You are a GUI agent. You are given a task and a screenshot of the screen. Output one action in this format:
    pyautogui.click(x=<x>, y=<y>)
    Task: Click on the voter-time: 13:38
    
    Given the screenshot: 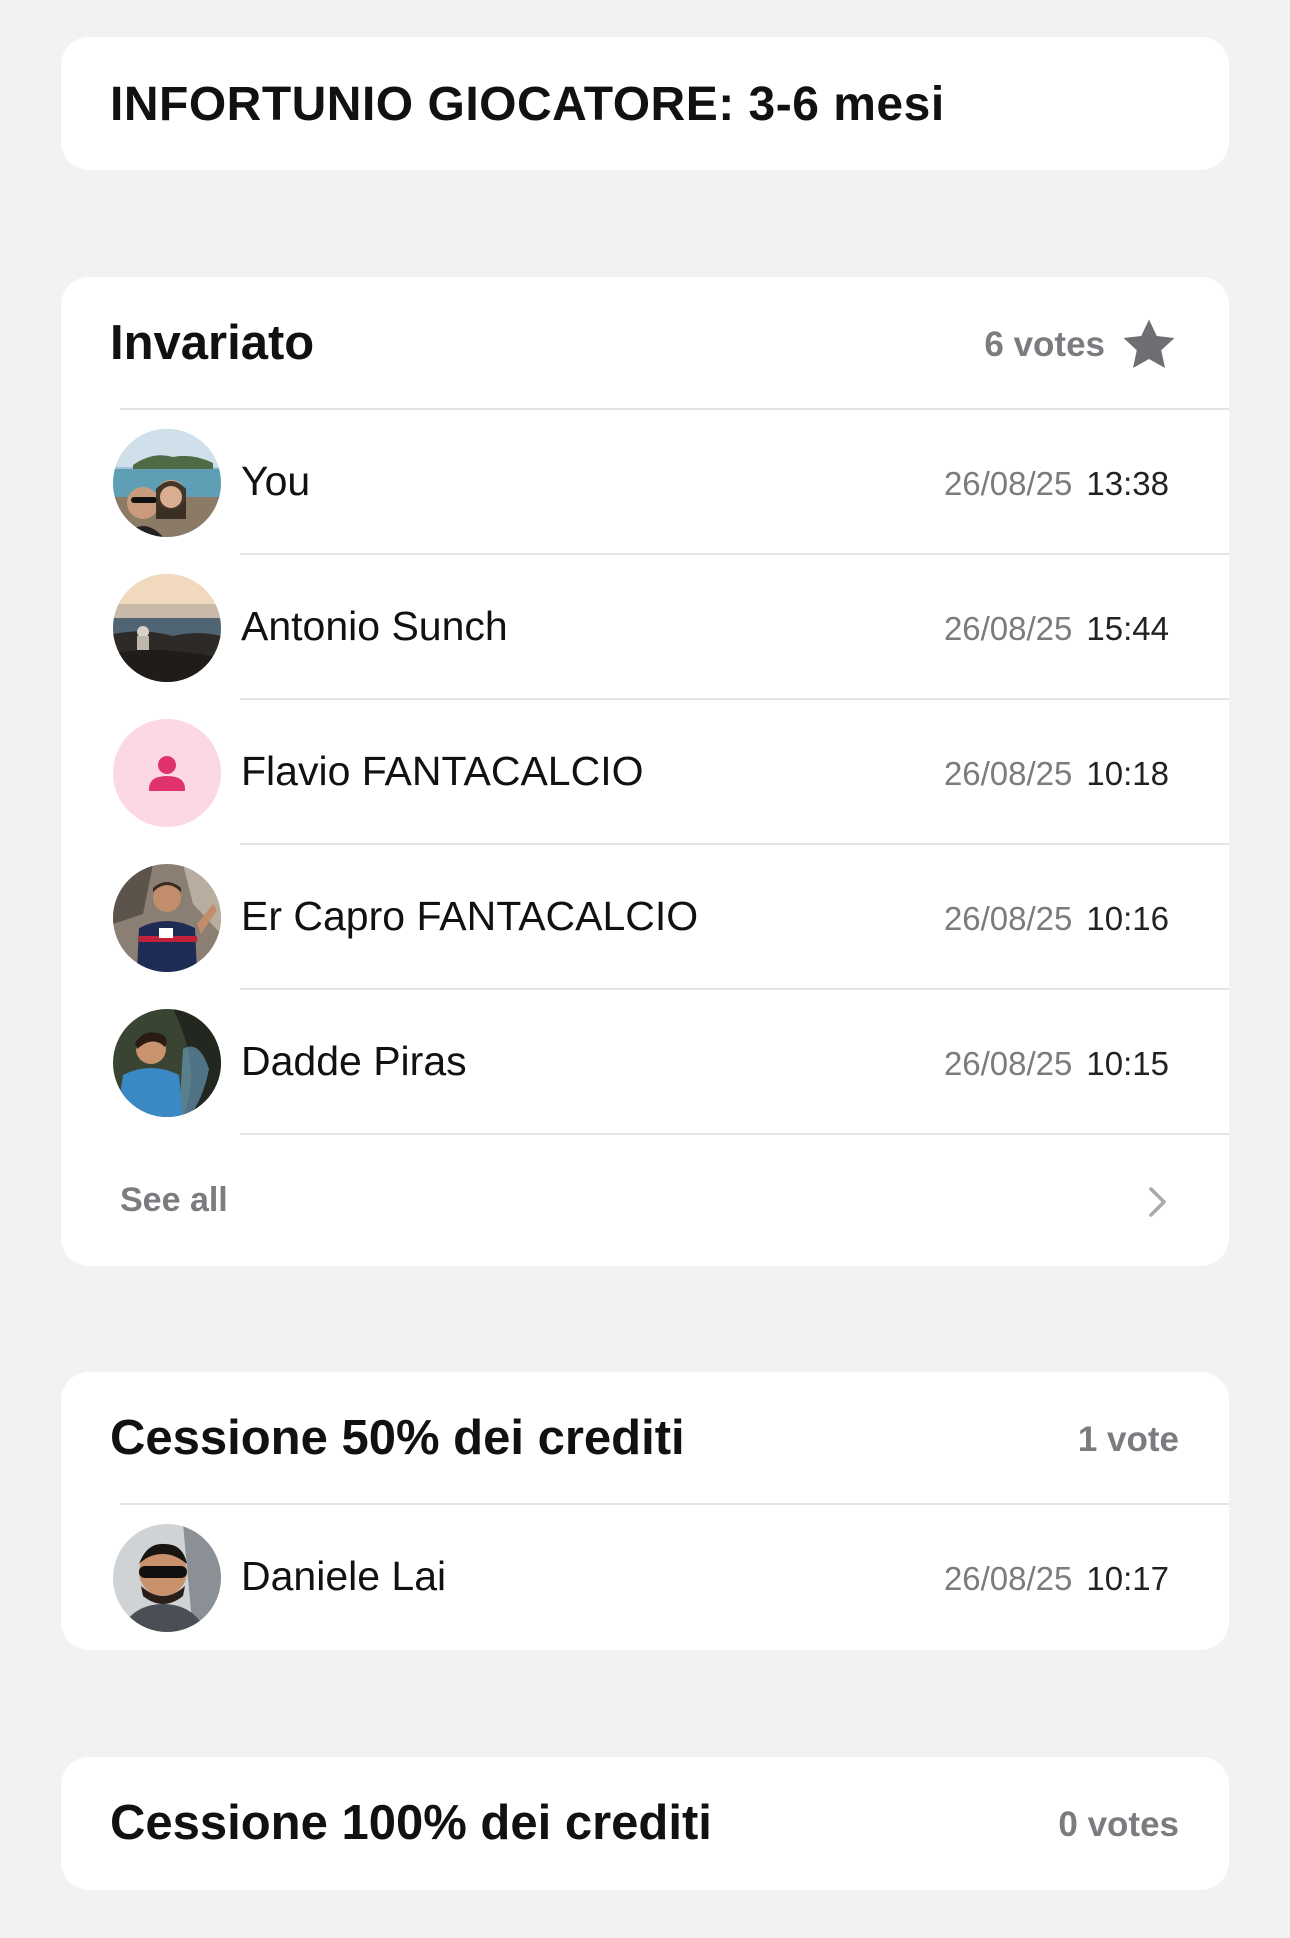 What is the action you would take?
    pyautogui.click(x=1127, y=483)
    